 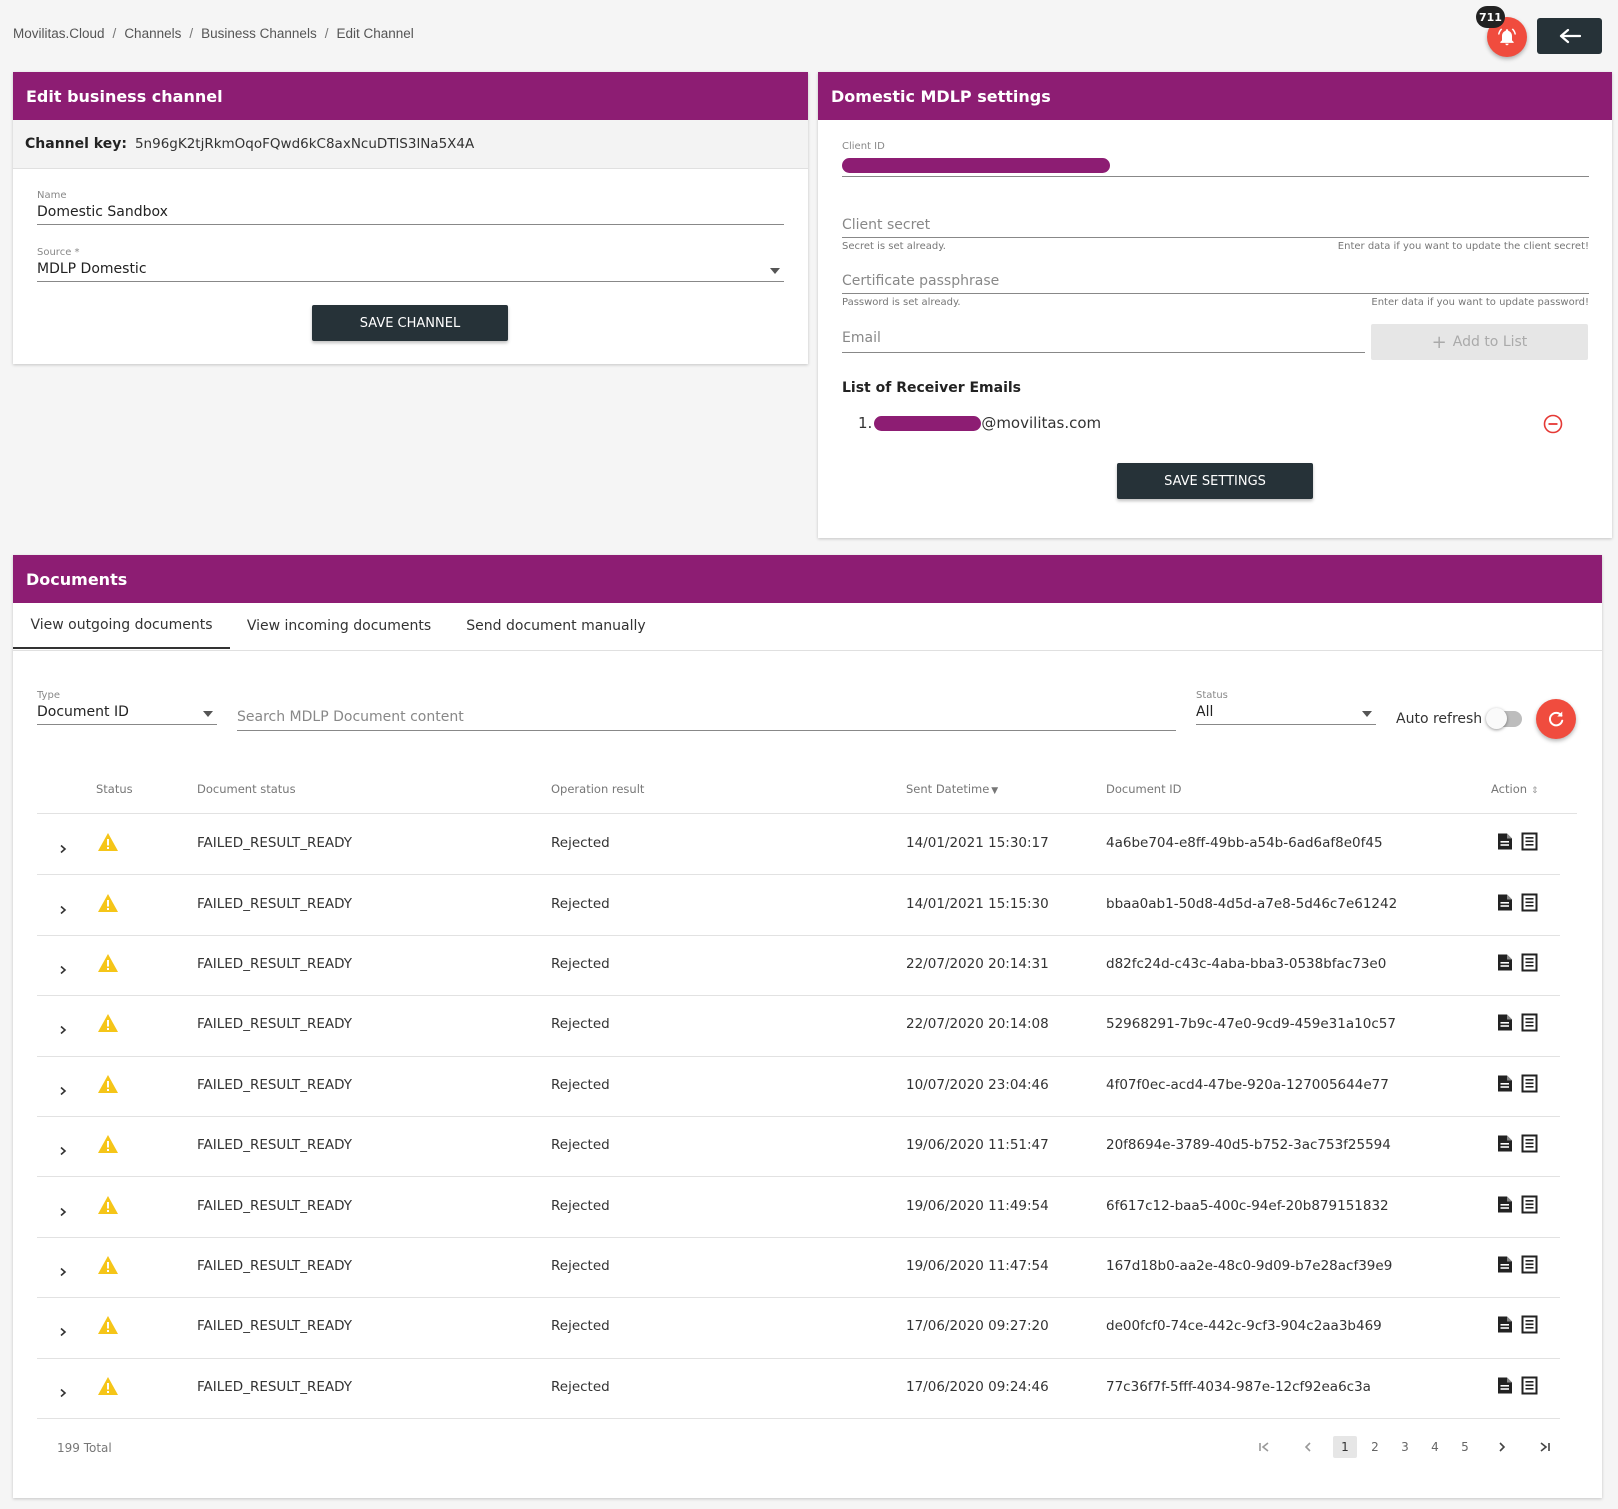 I want to click on document-status-cell: FAILED_RESULT_READY, so click(x=275, y=1145).